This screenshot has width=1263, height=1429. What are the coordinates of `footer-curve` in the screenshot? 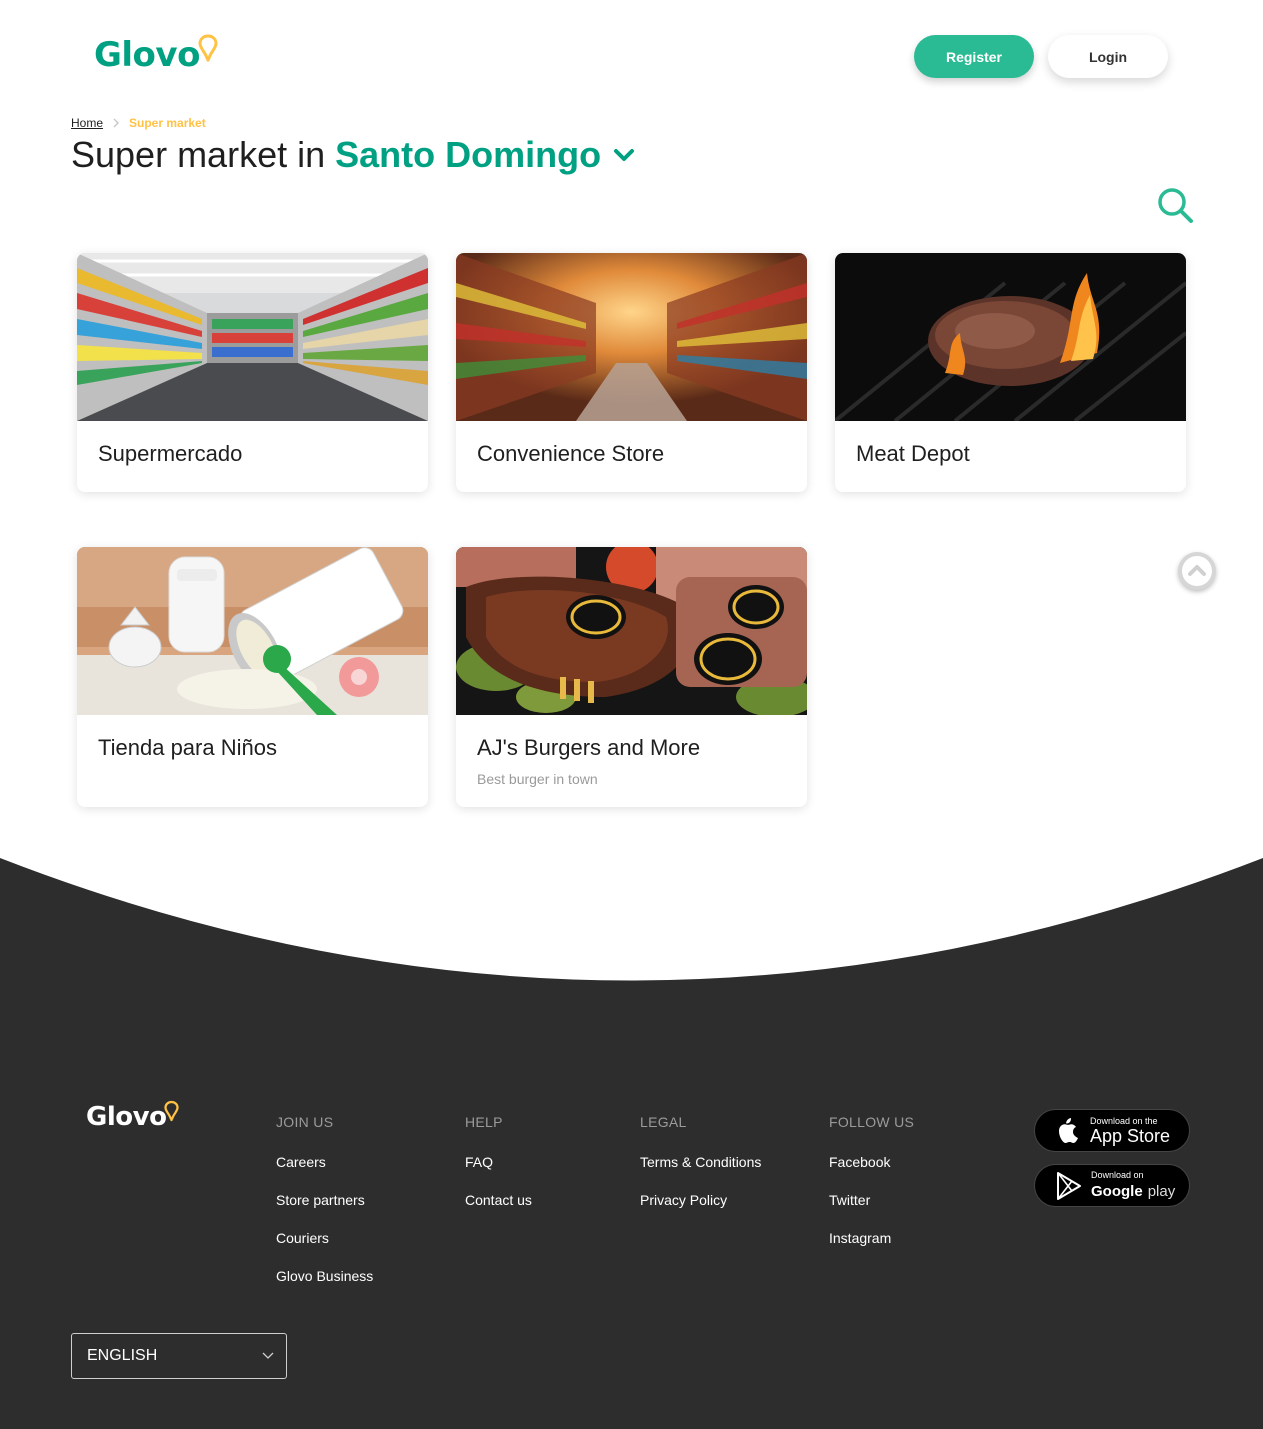 It's located at (631, 919).